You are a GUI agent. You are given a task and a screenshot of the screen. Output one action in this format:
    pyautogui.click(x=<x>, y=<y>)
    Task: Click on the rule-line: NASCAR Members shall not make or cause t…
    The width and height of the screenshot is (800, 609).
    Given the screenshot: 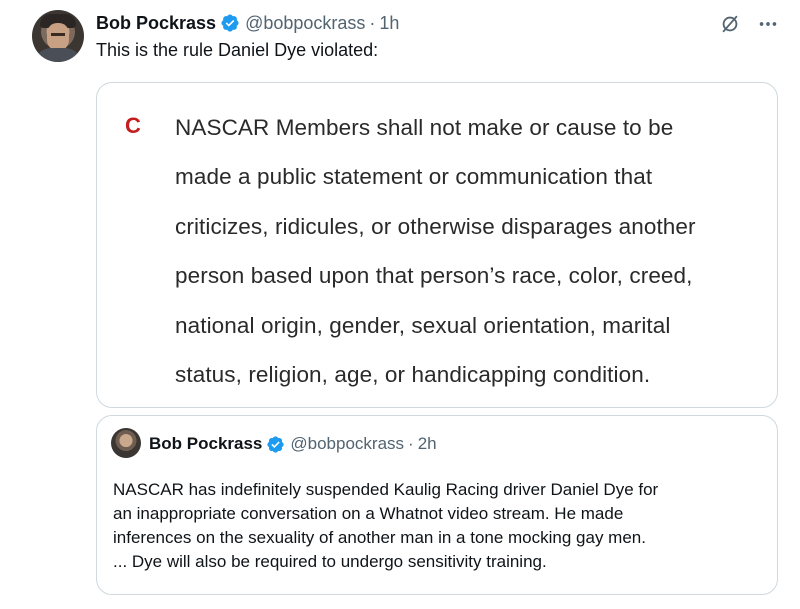 What is the action you would take?
    pyautogui.click(x=424, y=127)
    